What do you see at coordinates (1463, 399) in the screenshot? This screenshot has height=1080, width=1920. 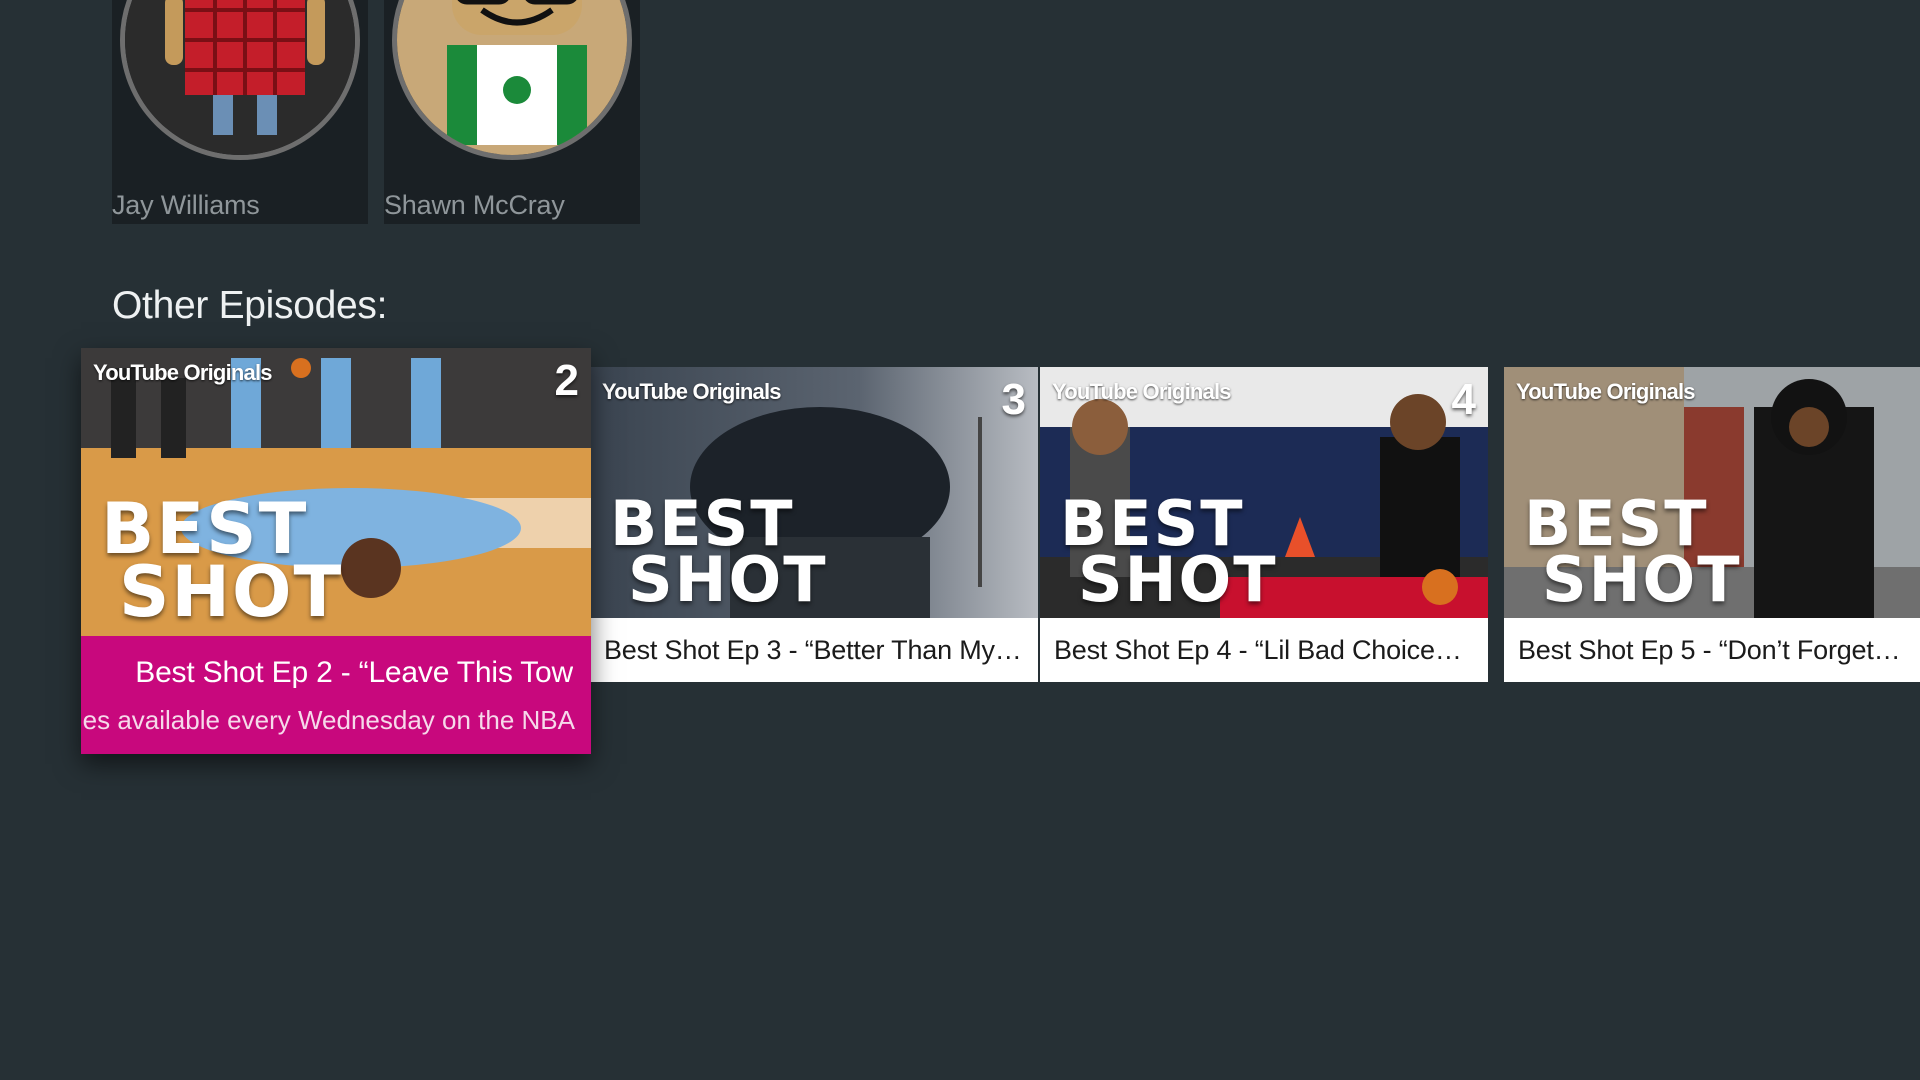 I see `episode-number: 4` at bounding box center [1463, 399].